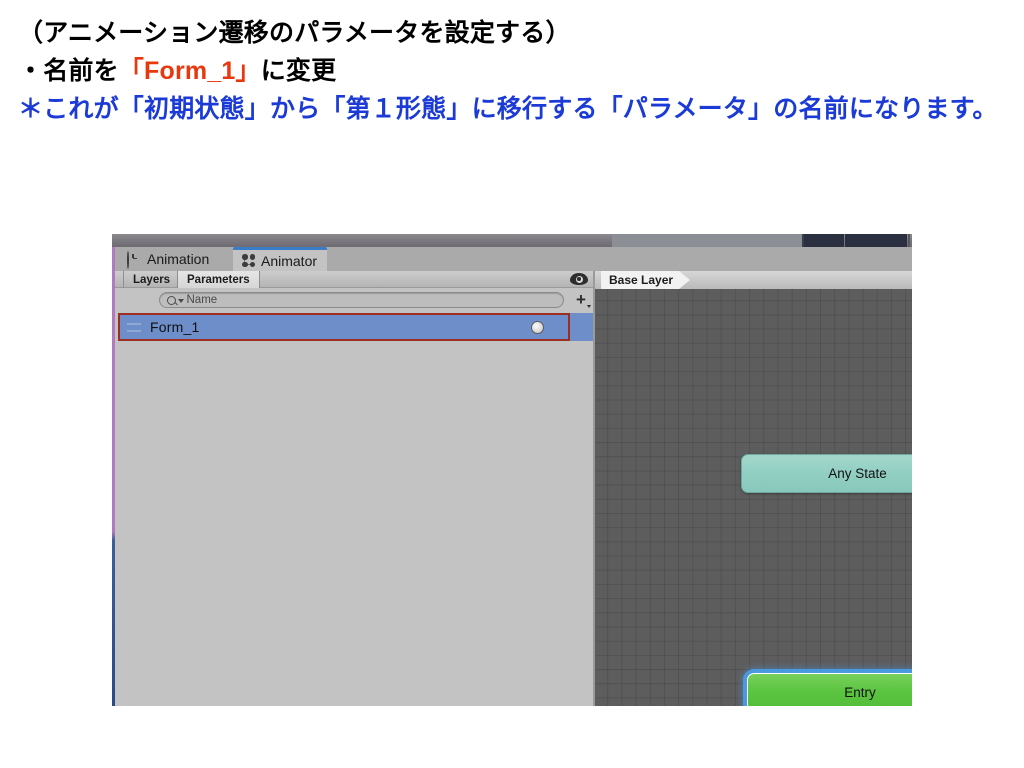 Image resolution: width=1024 pixels, height=768 pixels. I want to click on panel-subtab-bar: Layers Parameters, so click(355, 279).